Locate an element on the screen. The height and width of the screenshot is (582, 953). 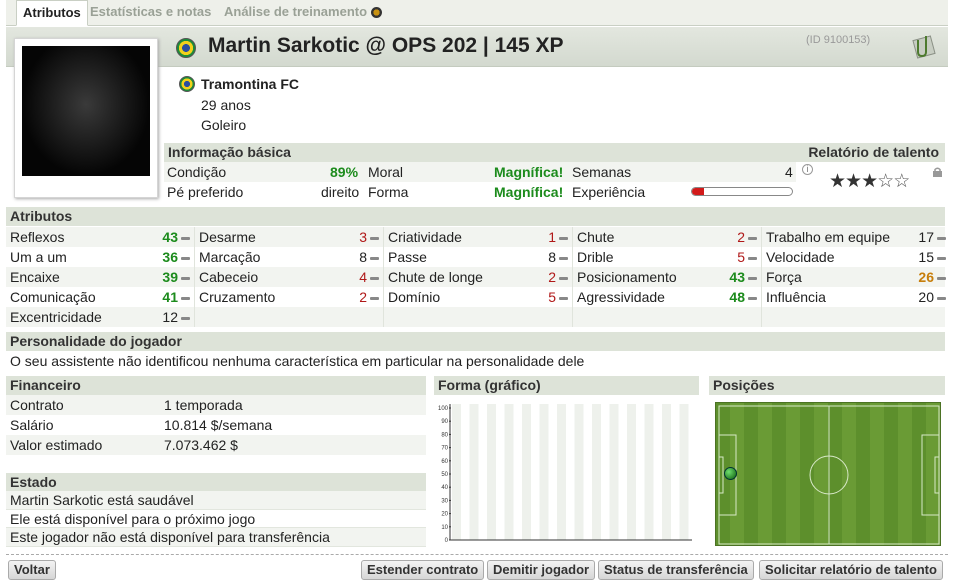
status-line: Ele está disponível para o próximo jogo is located at coordinates (216, 519).